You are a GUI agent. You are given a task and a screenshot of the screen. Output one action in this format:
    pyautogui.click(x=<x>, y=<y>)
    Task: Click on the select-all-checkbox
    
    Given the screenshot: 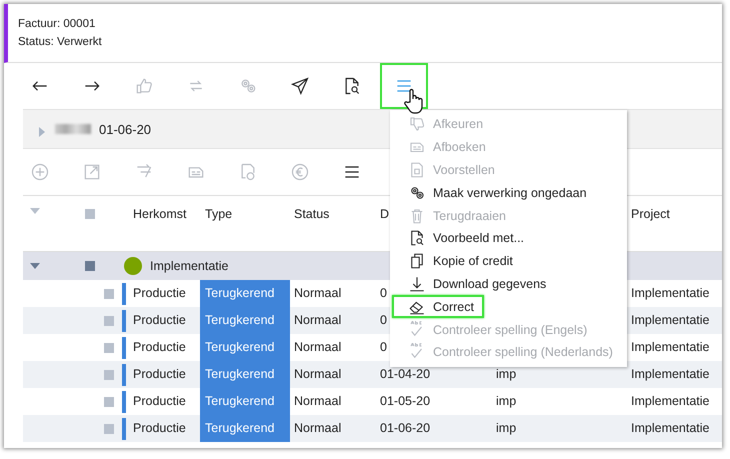 What is the action you would take?
    pyautogui.click(x=90, y=214)
    